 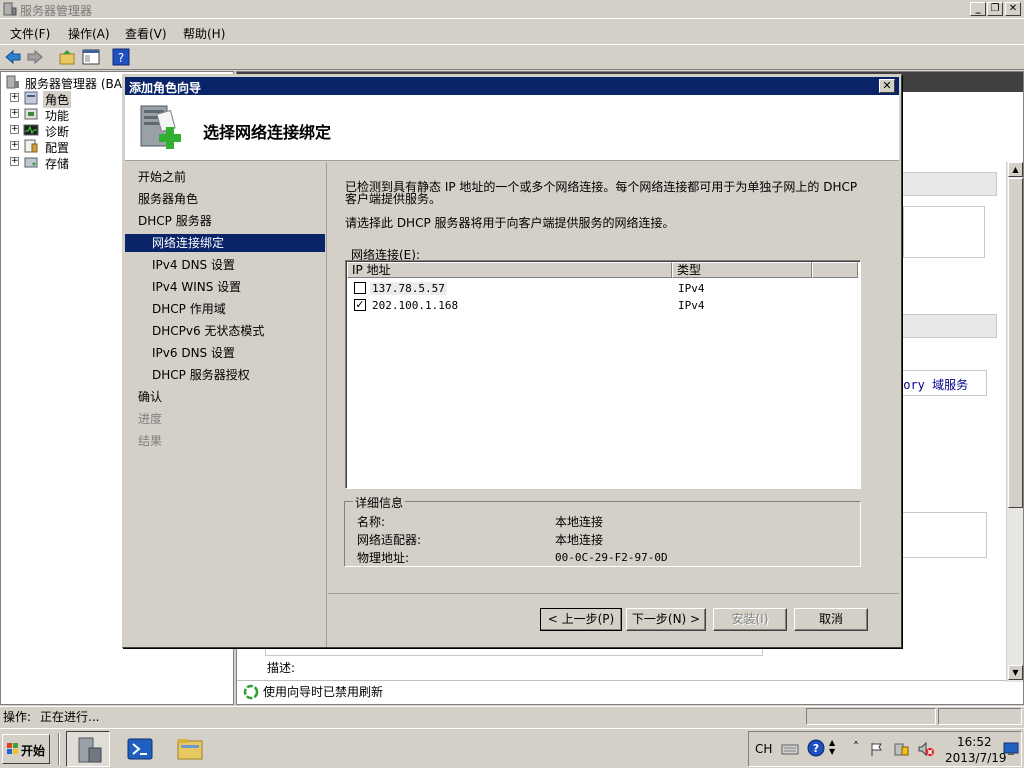 I want to click on tree-item-roles: + 角色, so click(x=51, y=99).